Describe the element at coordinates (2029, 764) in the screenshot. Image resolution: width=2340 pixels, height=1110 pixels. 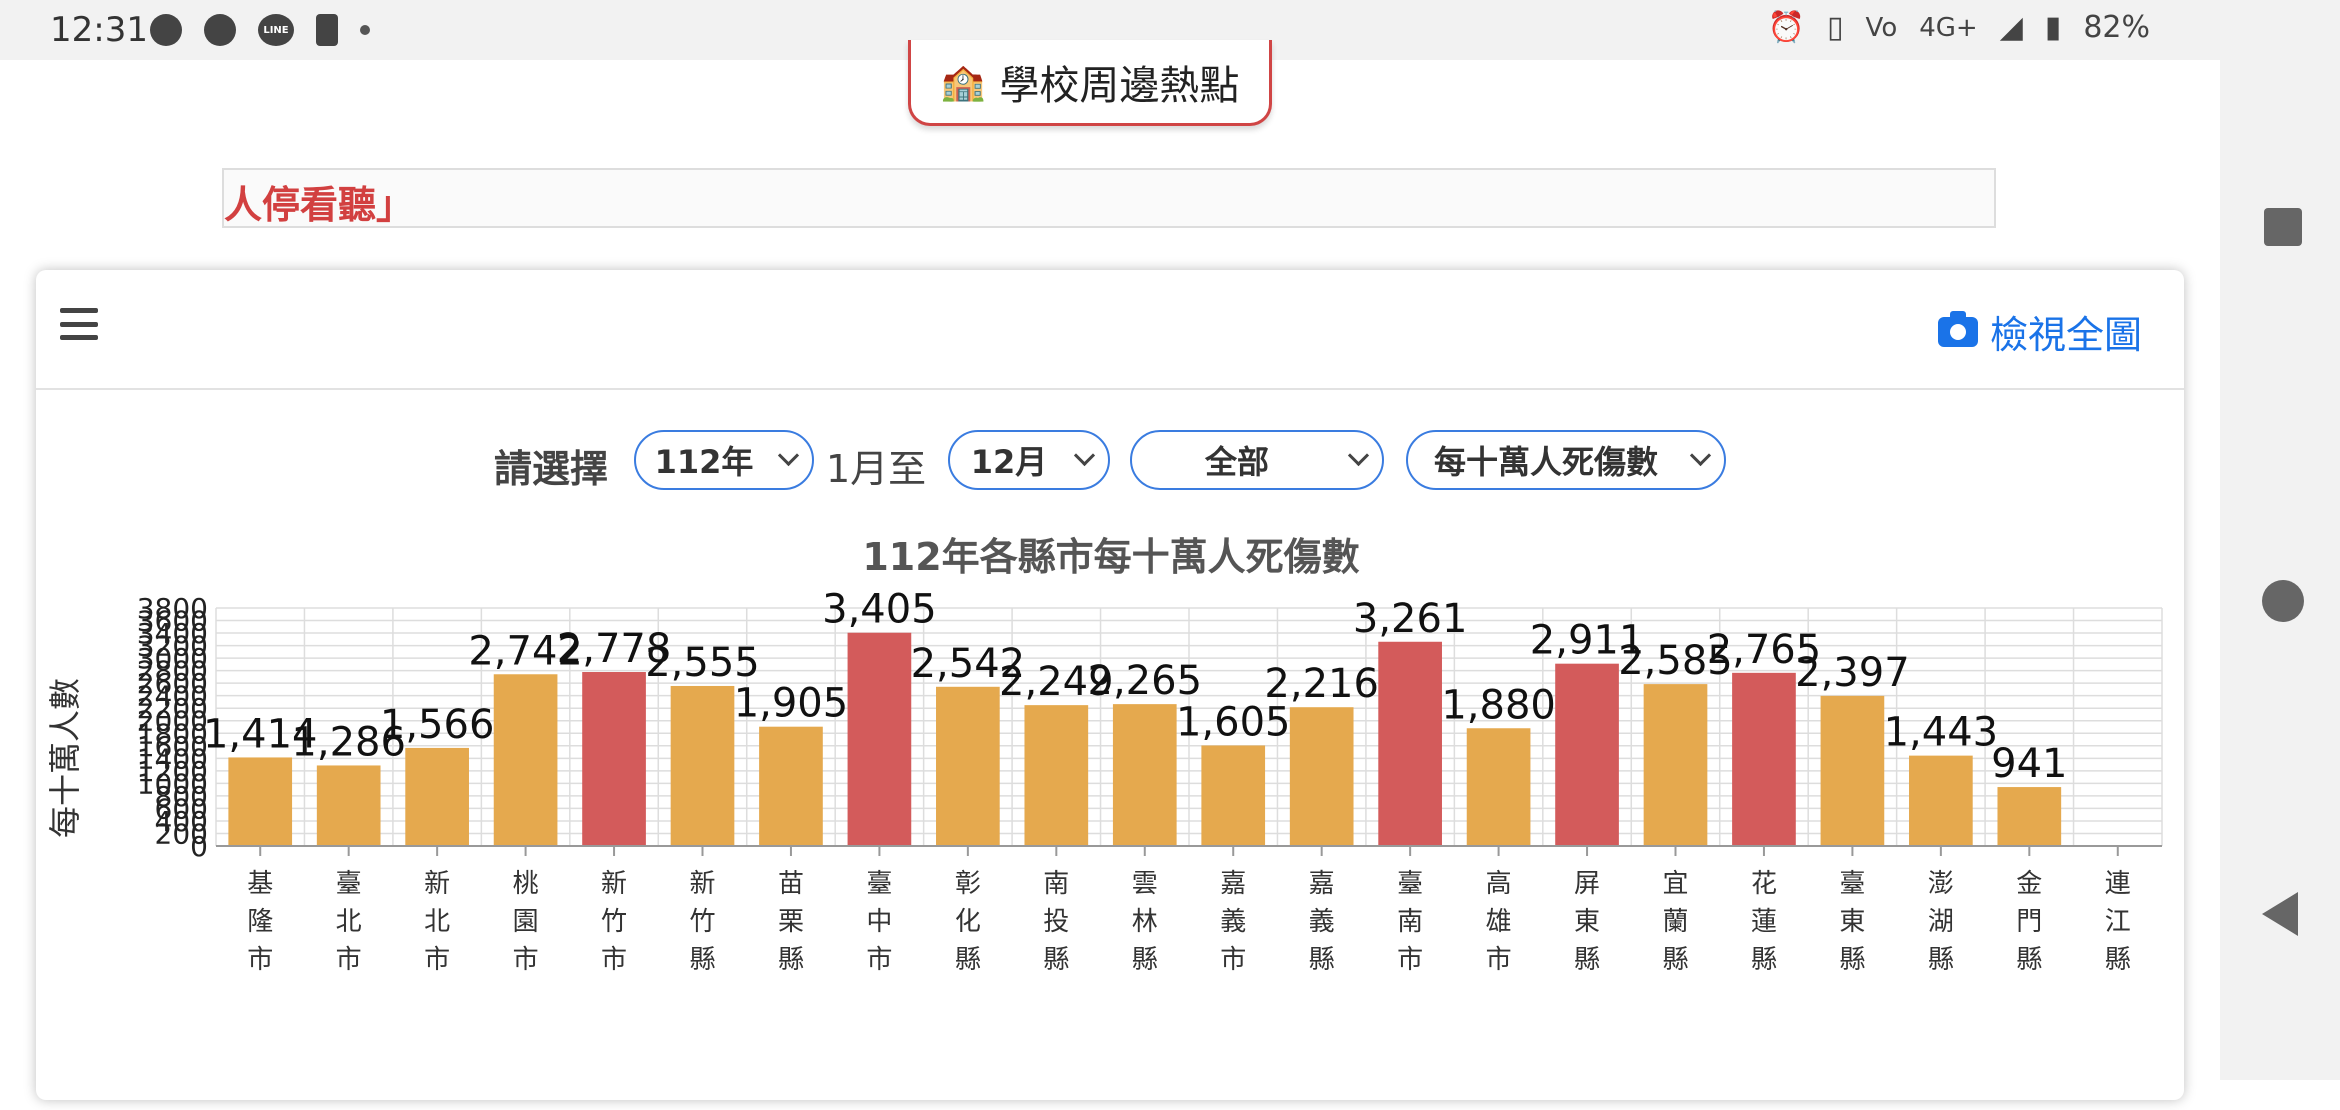
I see `data-label: 941` at that location.